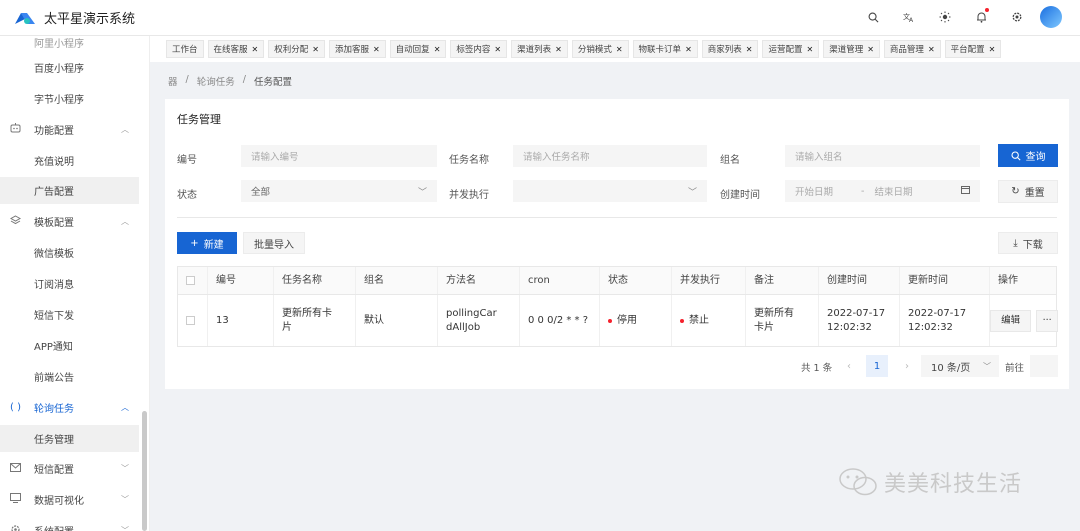 This screenshot has width=1080, height=531. I want to click on tab-products: 商品管理 ✕, so click(912, 49).